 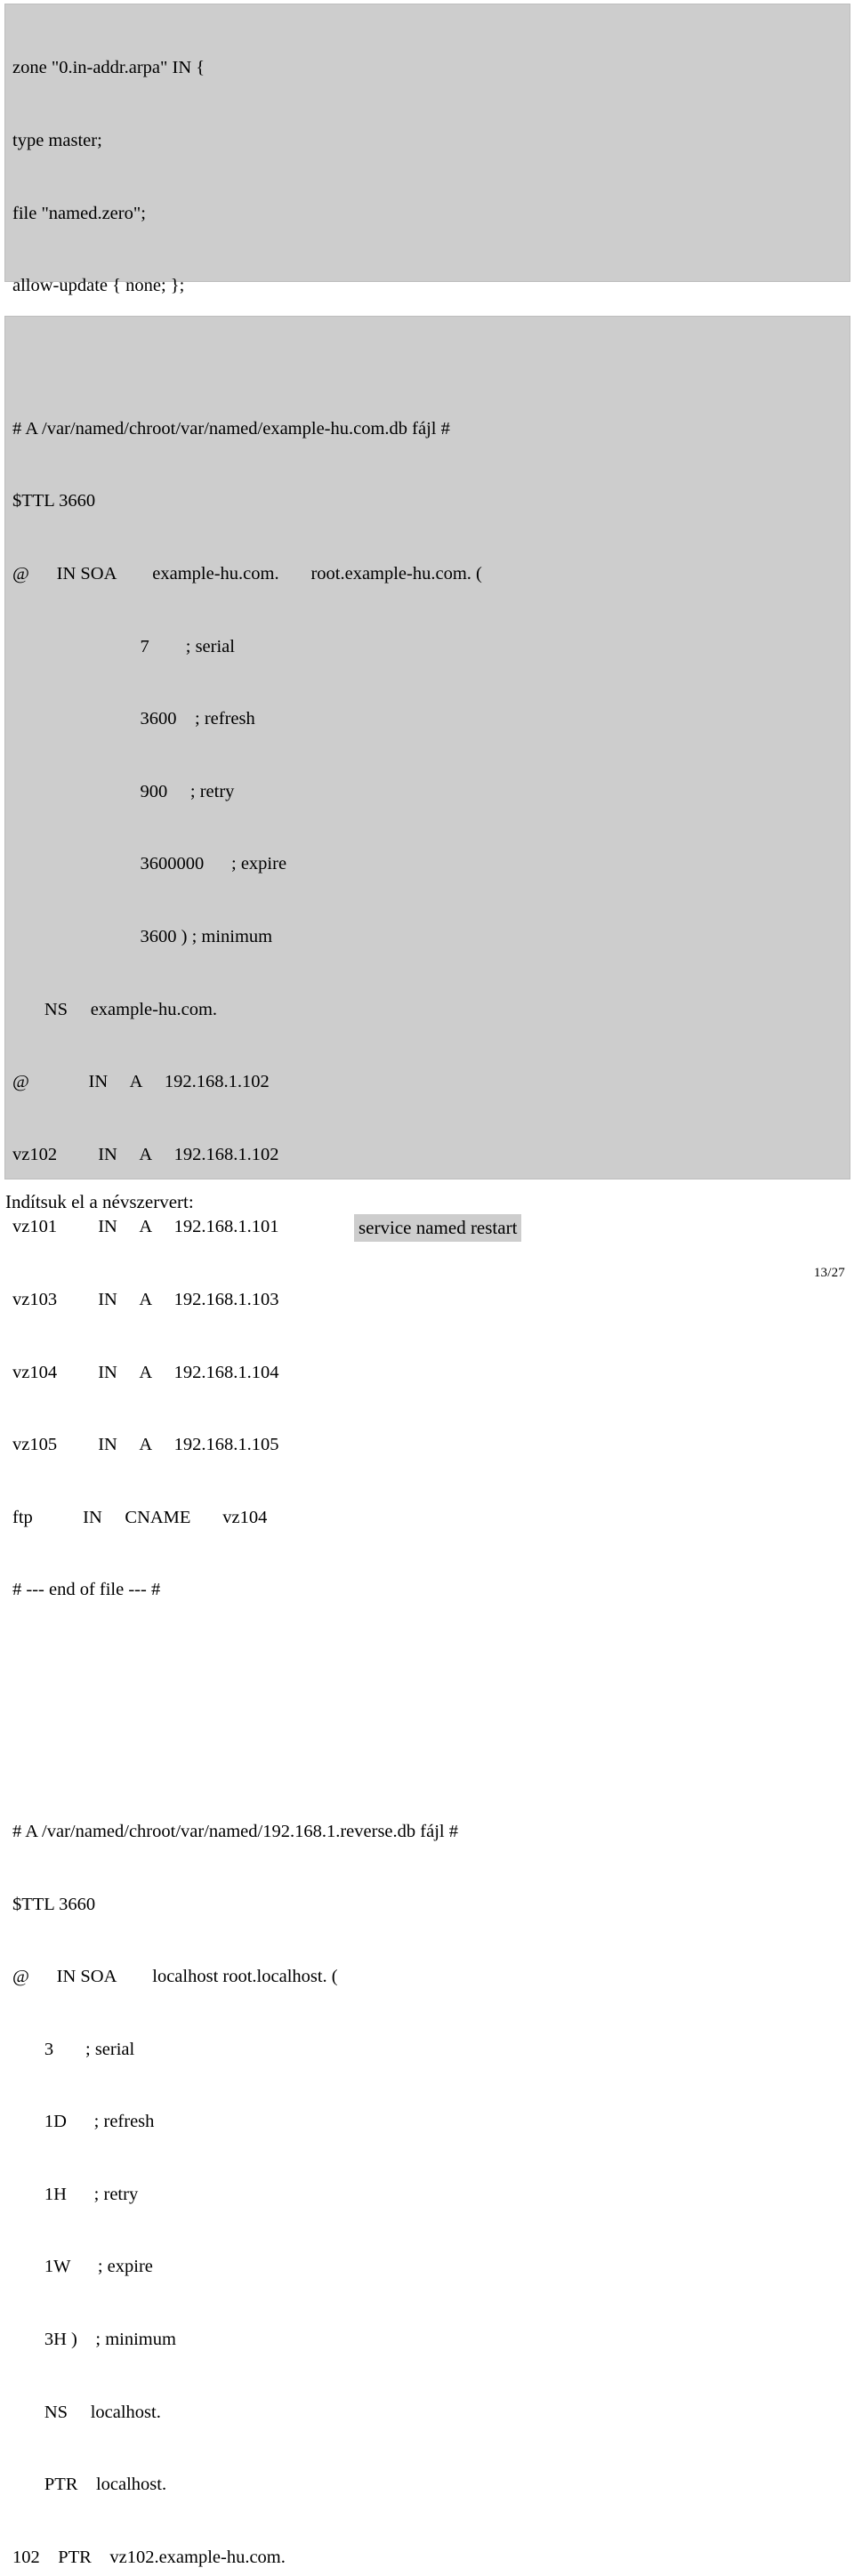 I want to click on code-line: 900 ; retry, so click(x=123, y=791).